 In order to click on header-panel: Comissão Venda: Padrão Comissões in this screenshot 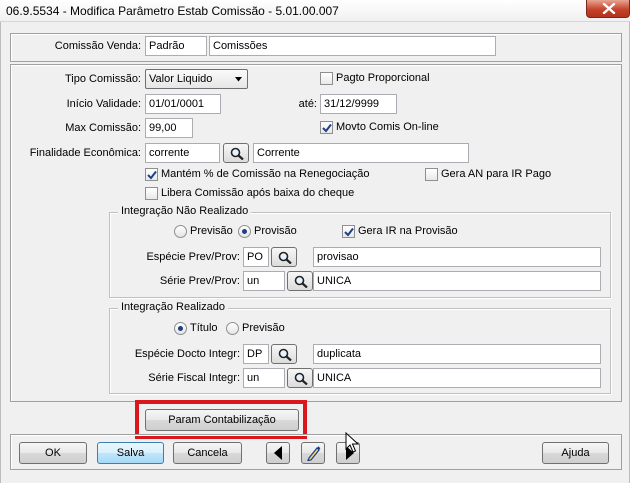, I will do `click(316, 47)`.